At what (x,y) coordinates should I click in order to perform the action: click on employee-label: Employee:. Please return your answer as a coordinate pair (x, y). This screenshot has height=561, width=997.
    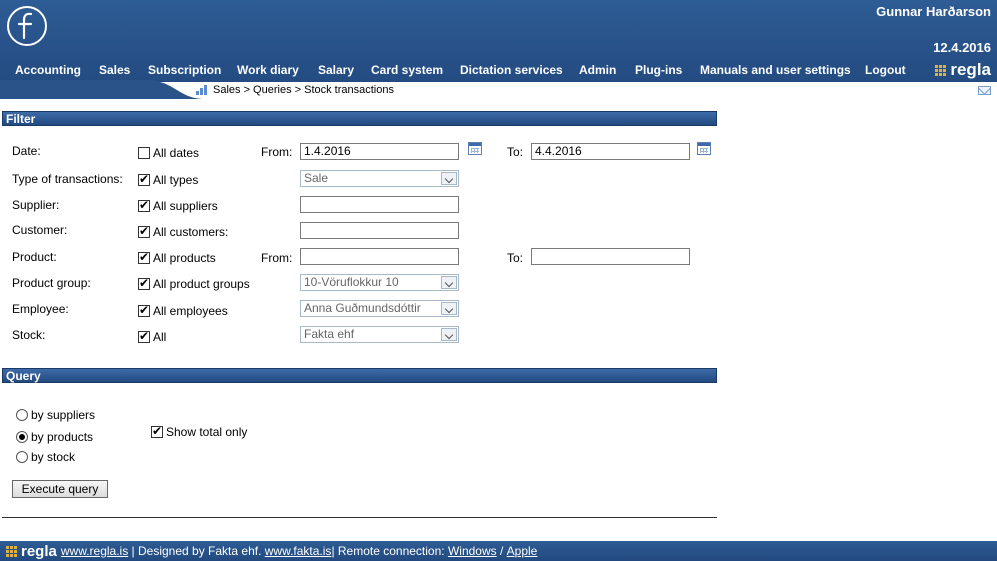
    Looking at the image, I should click on (40, 309).